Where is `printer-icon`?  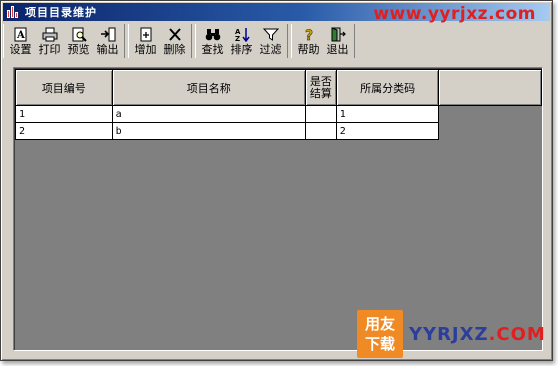 printer-icon is located at coordinates (50, 34).